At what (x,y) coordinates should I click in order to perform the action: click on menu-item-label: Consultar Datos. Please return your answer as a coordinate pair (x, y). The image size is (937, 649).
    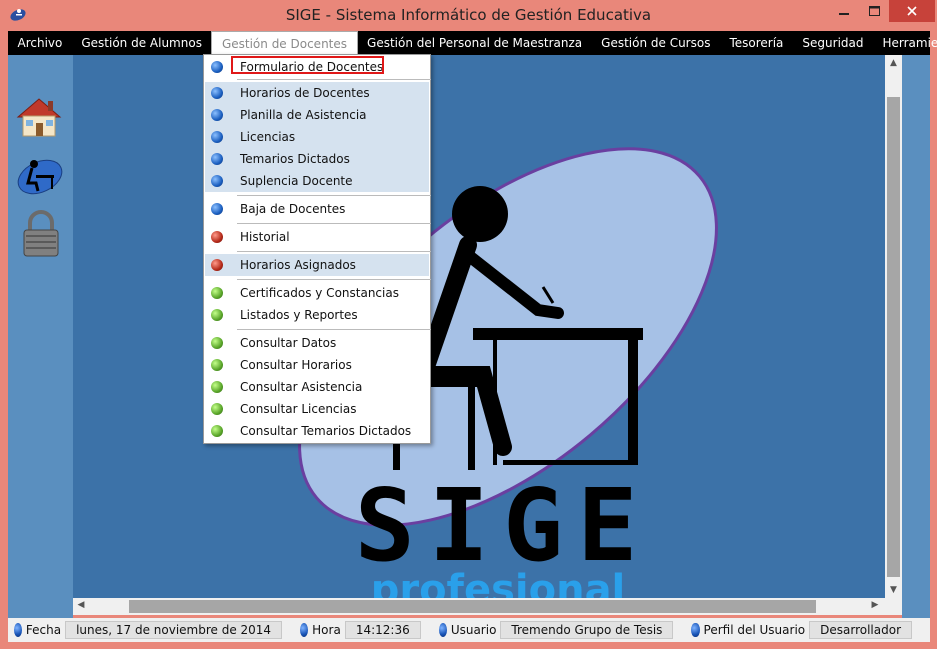
    Looking at the image, I should click on (288, 343).